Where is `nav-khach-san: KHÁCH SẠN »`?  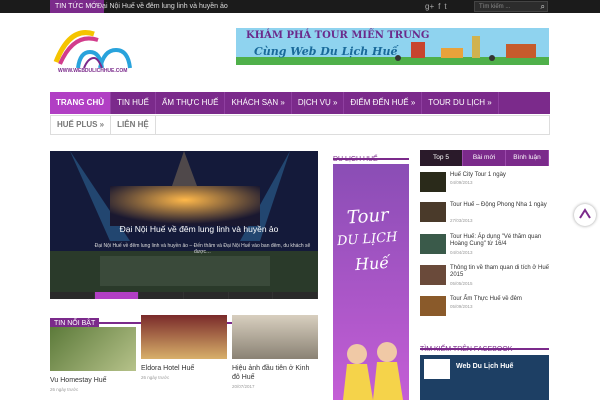
nav-khach-san: KHÁCH SẠN » is located at coordinates (258, 103).